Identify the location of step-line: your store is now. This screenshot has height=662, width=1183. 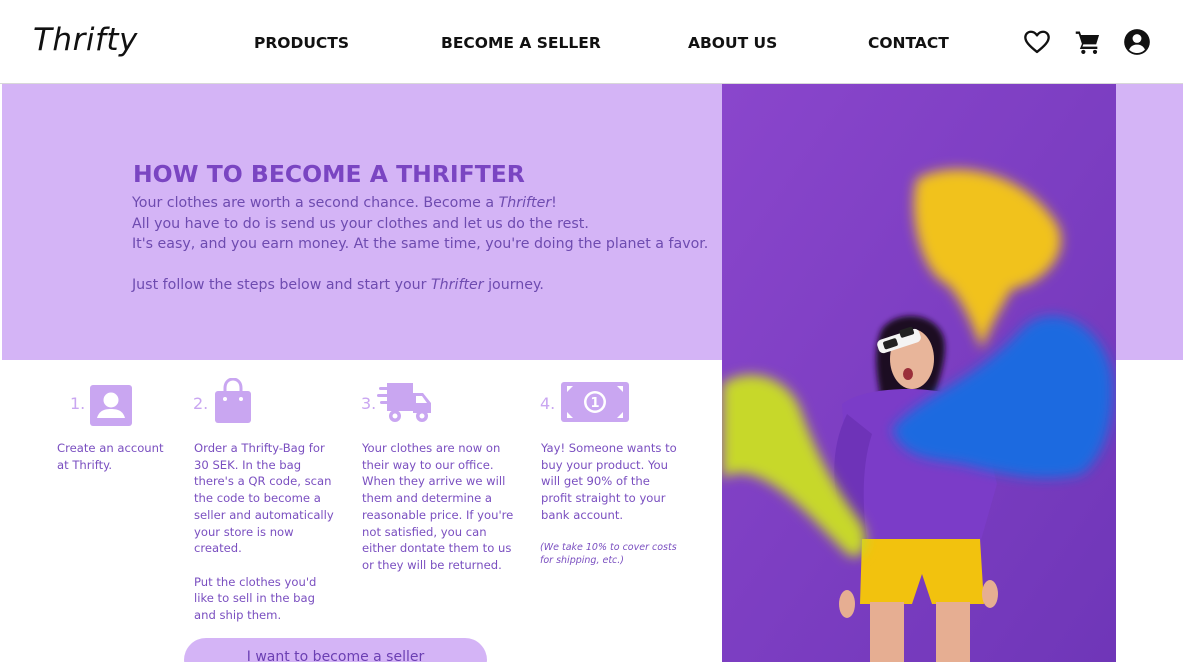
(244, 531).